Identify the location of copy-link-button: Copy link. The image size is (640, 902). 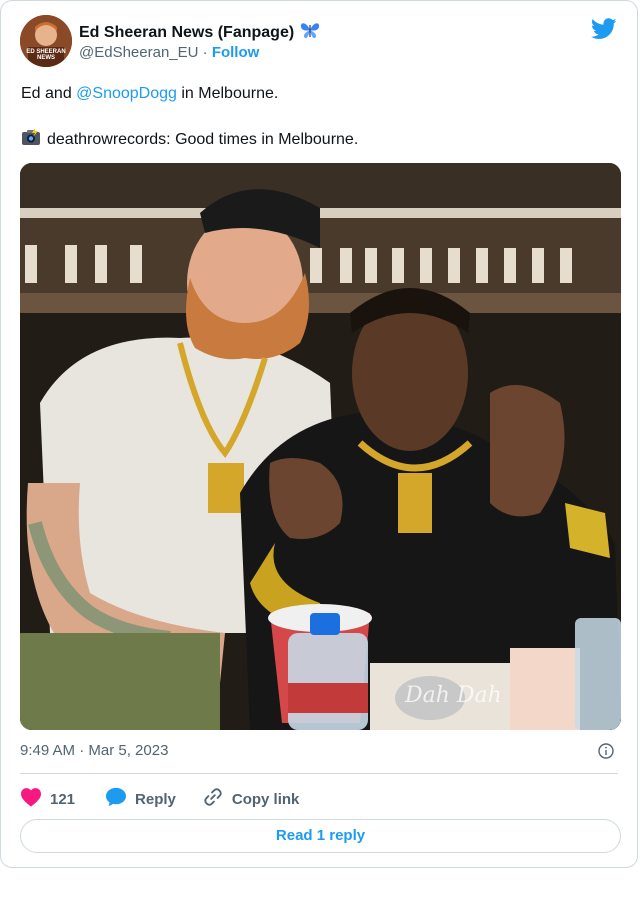
(251, 799).